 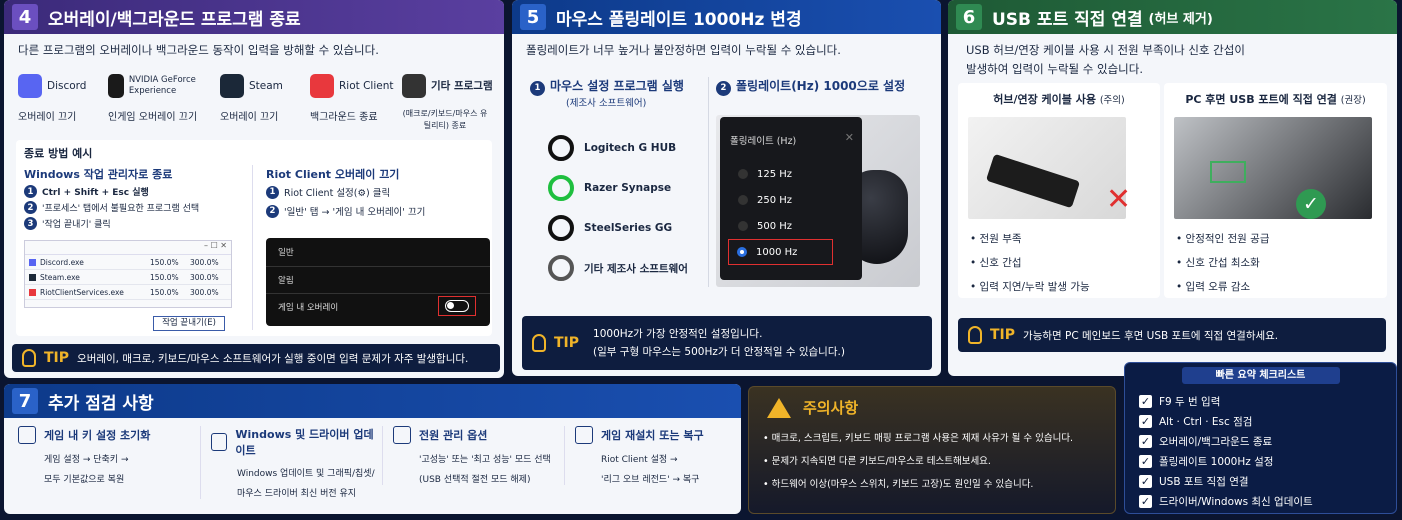 What do you see at coordinates (344, 117) in the screenshot?
I see `app-action: 백그라운드 종료` at bounding box center [344, 117].